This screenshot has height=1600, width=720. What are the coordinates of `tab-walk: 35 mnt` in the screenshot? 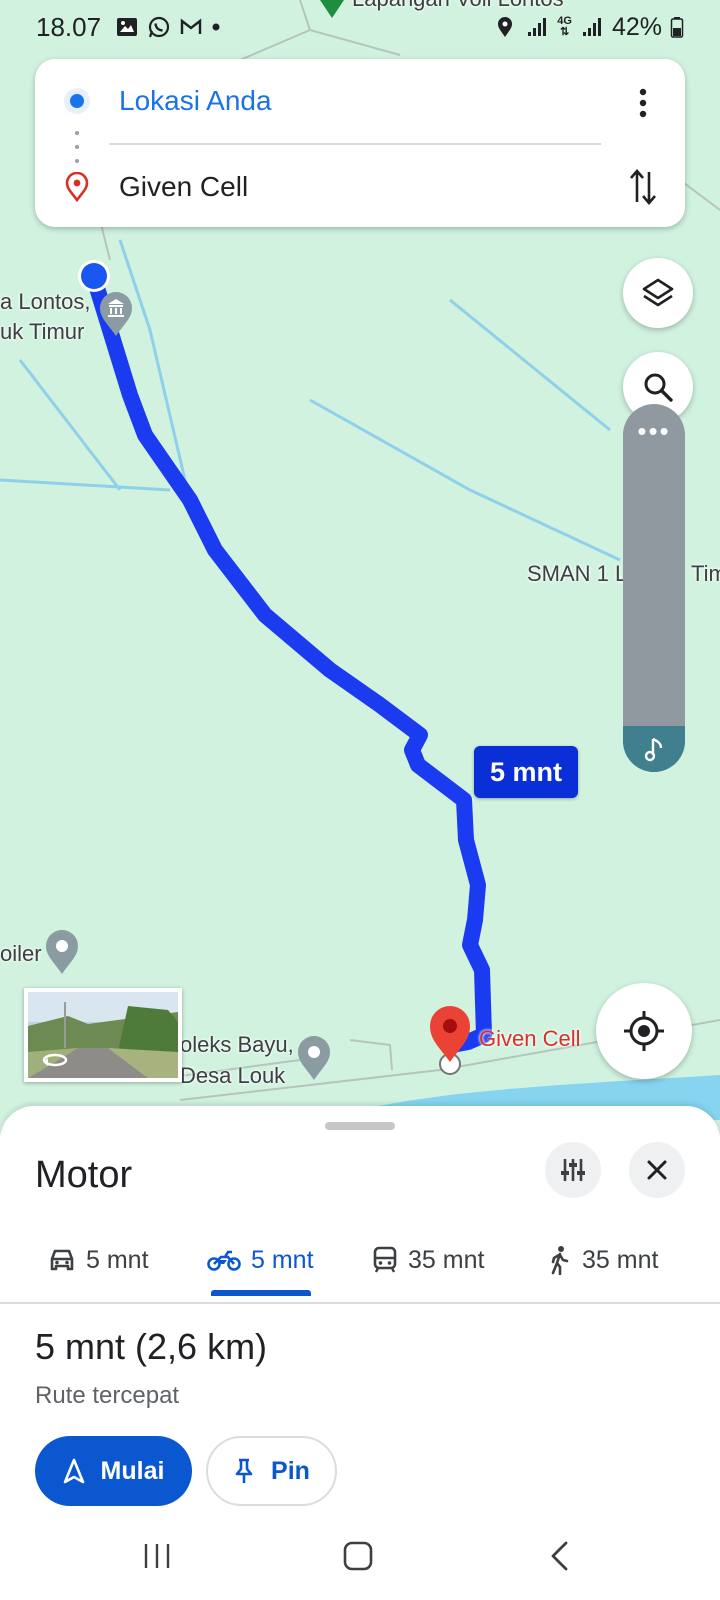 It's located at (603, 1260).